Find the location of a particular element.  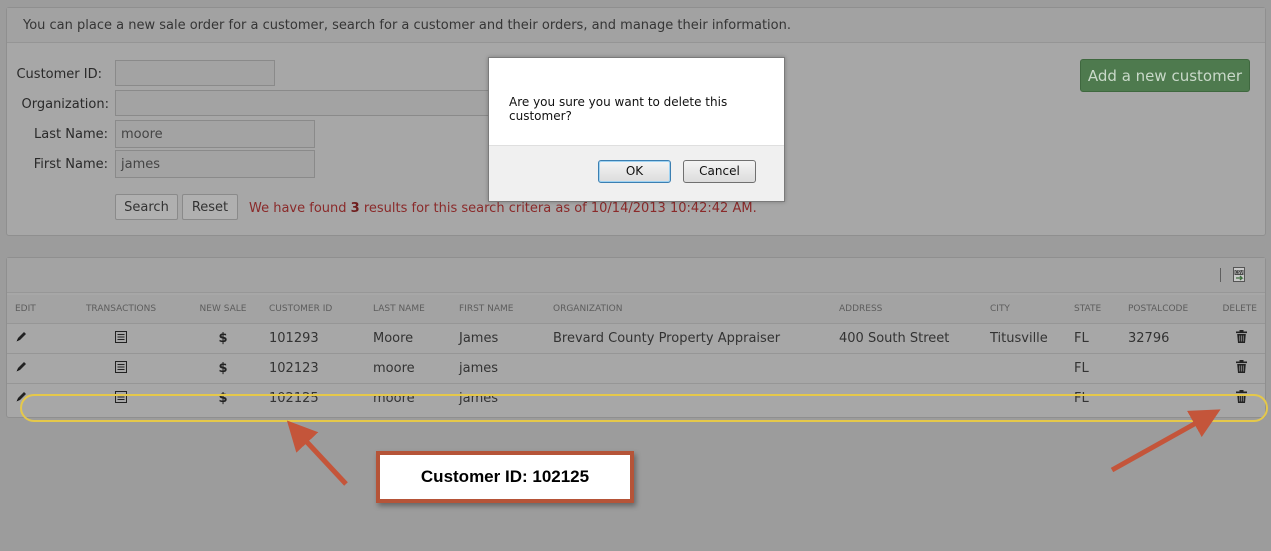

ok-button: OK is located at coordinates (634, 171).